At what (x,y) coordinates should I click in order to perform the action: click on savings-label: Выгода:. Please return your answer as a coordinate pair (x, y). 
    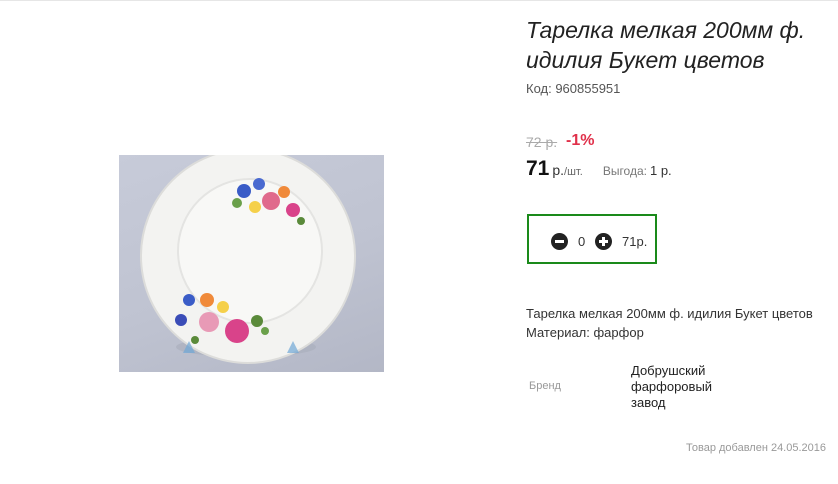
    Looking at the image, I should click on (624, 171).